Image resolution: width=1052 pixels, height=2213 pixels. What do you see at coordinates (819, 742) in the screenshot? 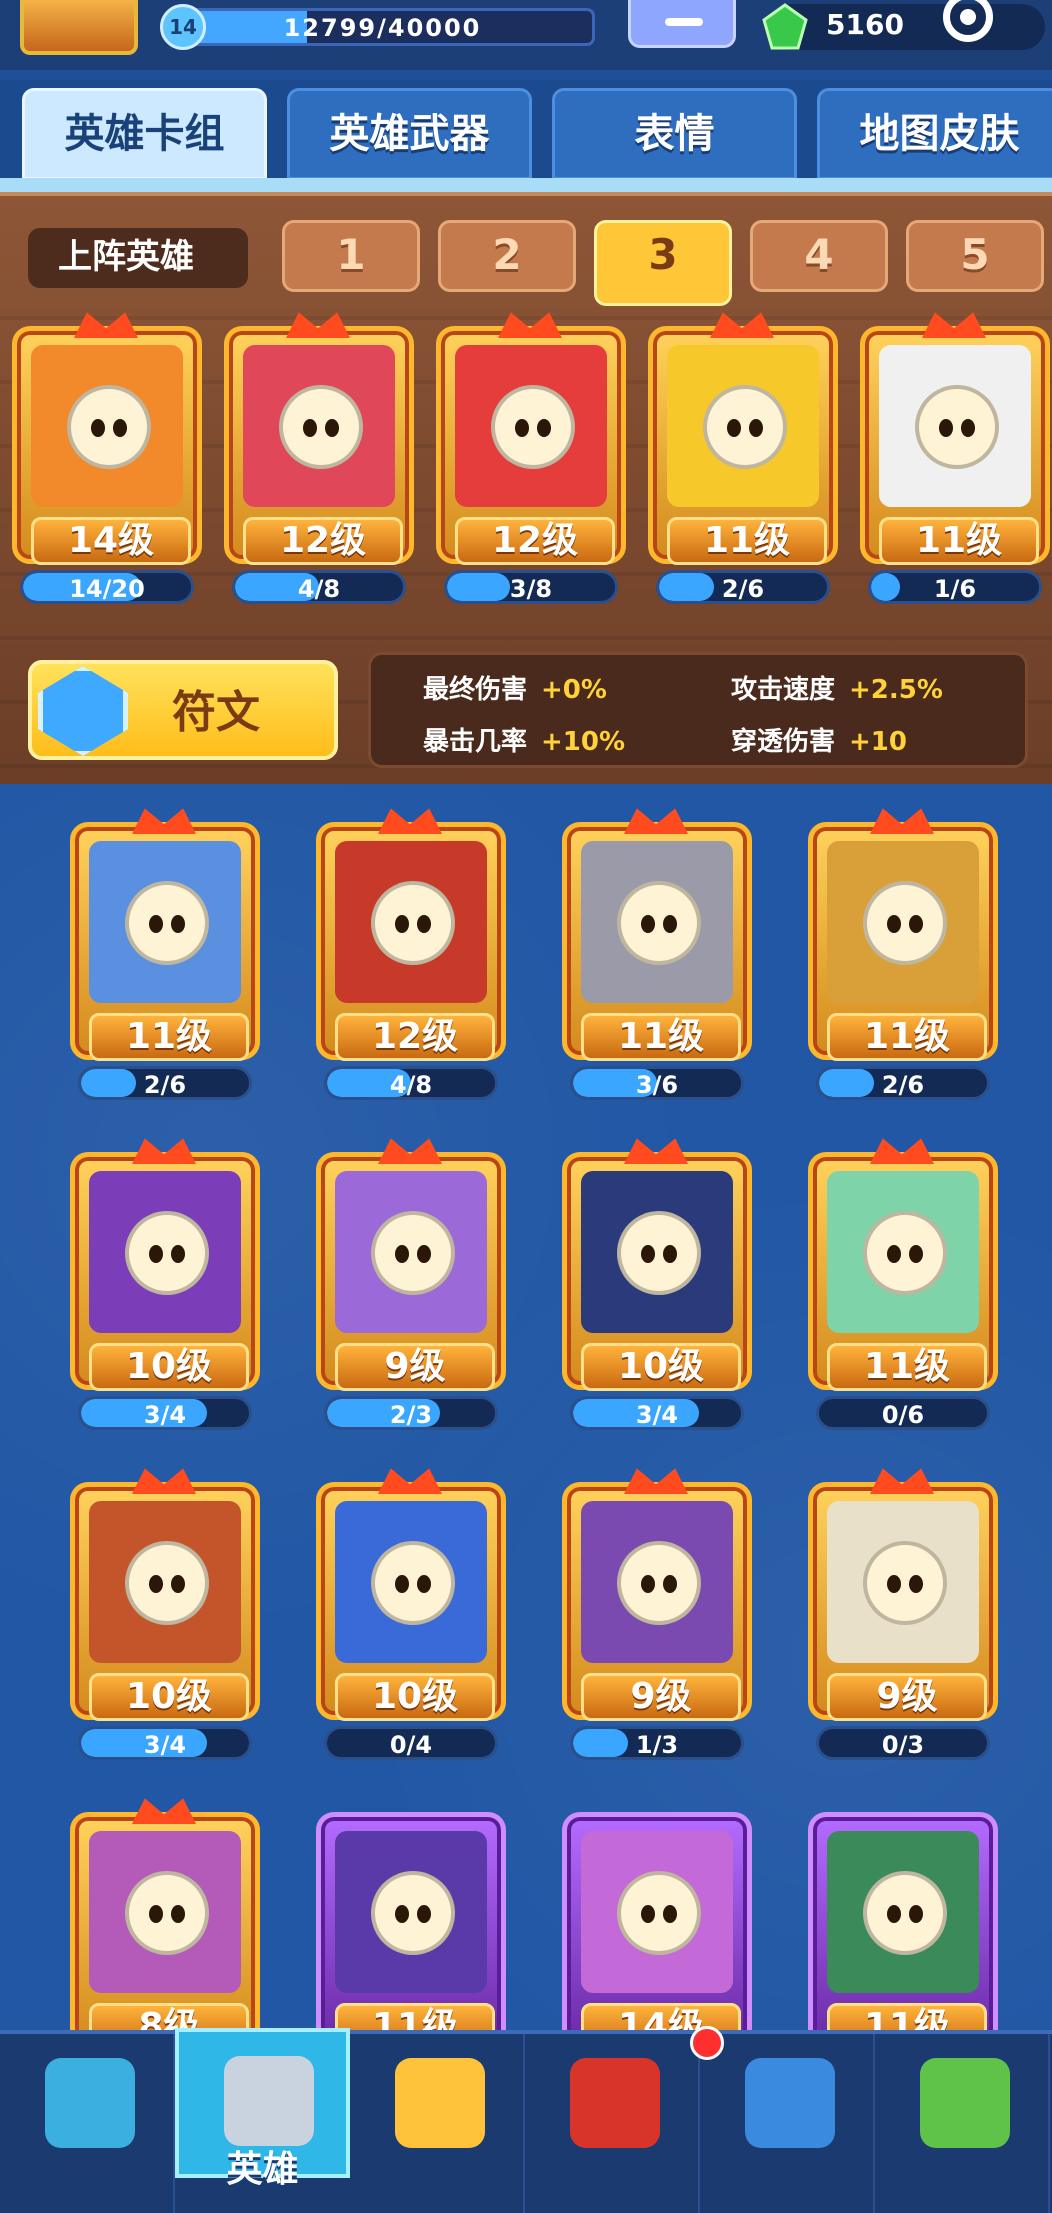
I see `stat-pierce-damage: 穿透伤害 +10` at bounding box center [819, 742].